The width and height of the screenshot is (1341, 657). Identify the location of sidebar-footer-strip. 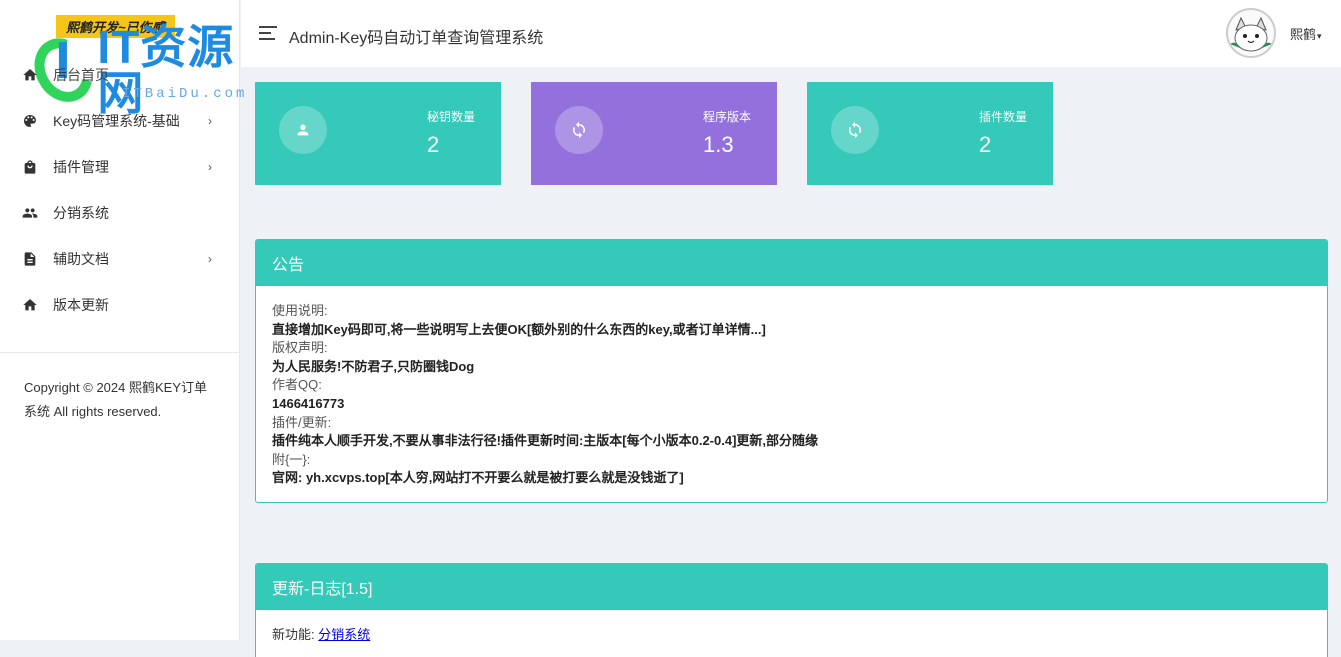
(120, 648).